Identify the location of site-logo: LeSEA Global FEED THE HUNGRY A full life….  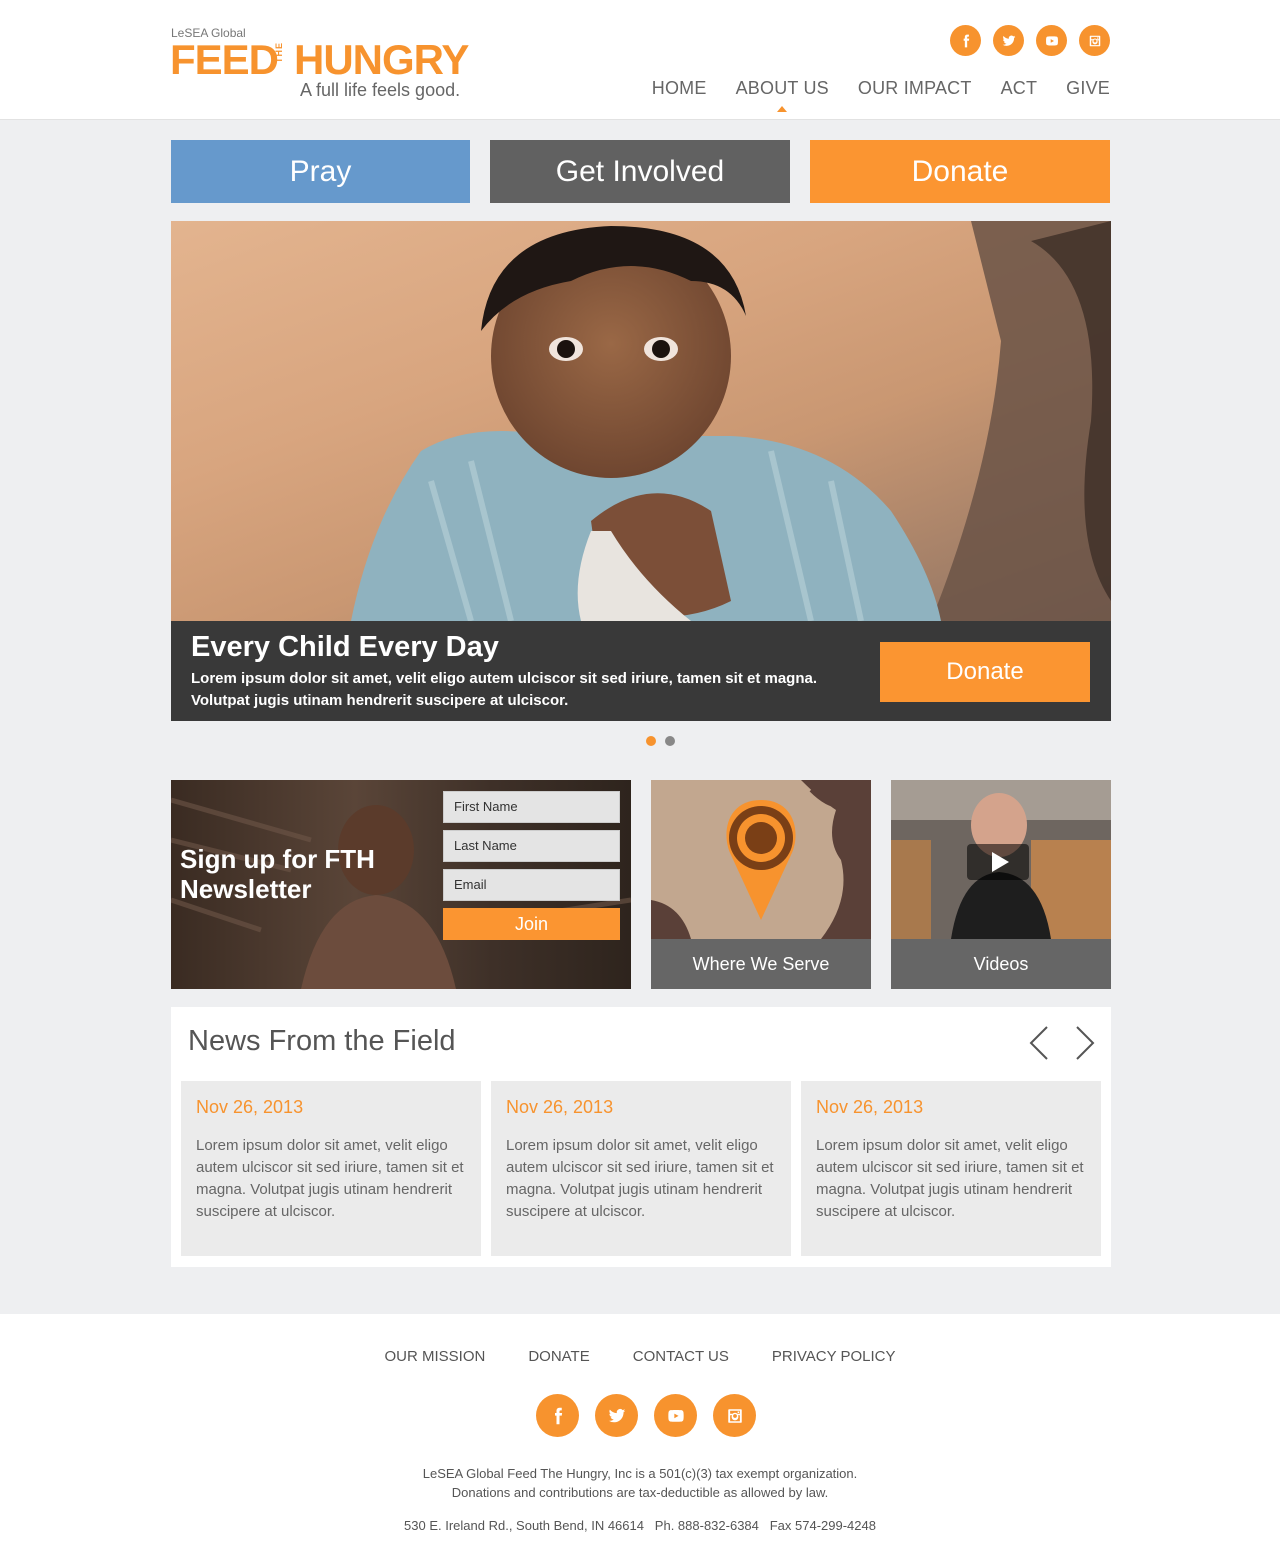
(325, 66).